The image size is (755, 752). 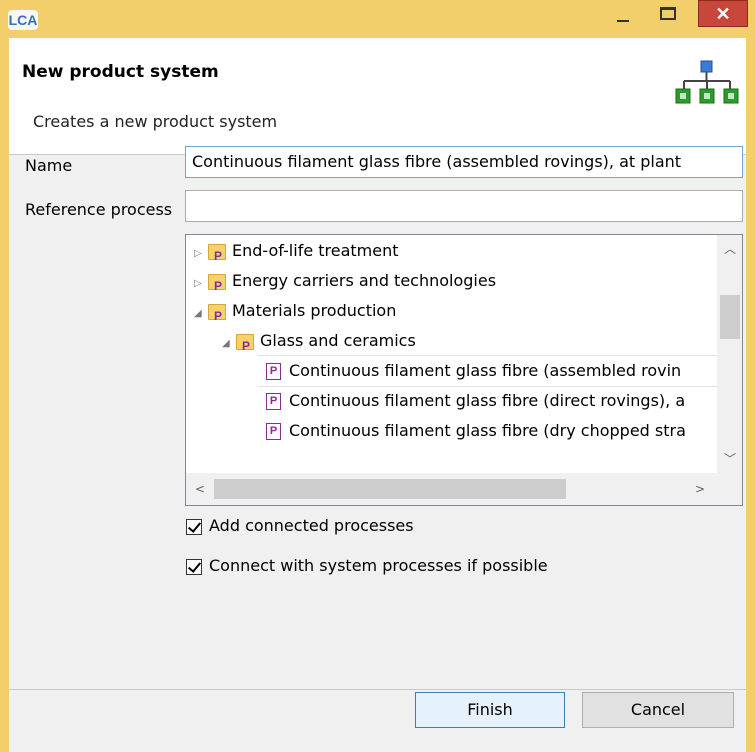 What do you see at coordinates (658, 710) in the screenshot?
I see `cancel-button: Cancel` at bounding box center [658, 710].